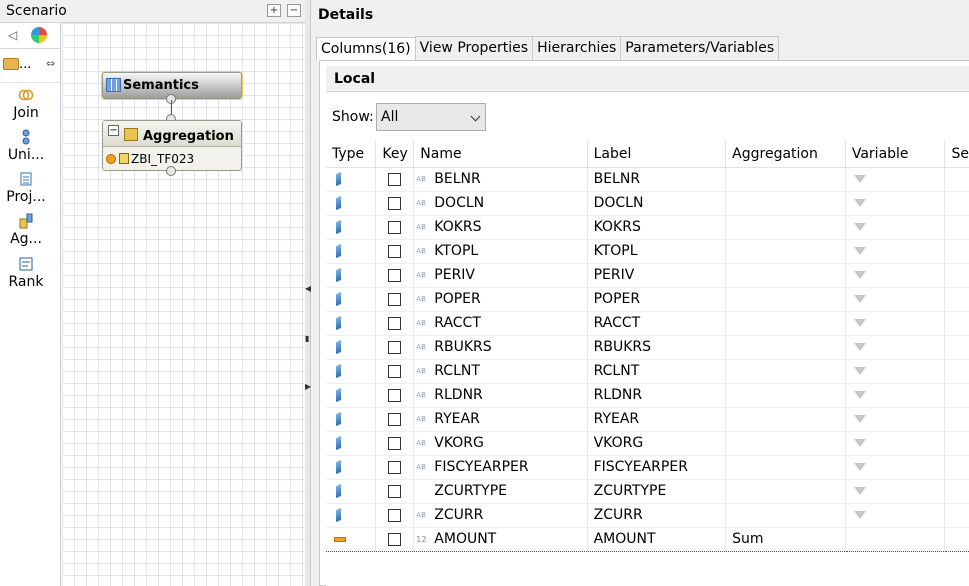 This screenshot has width=969, height=586. Describe the element at coordinates (39, 35) in the screenshot. I see `palette-color-icon` at that location.